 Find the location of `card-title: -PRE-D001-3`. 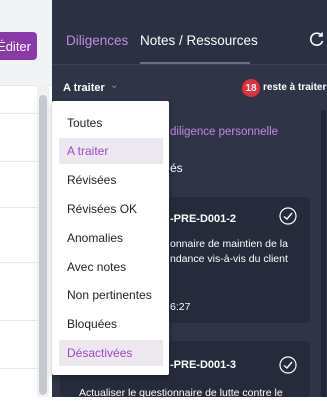

card-title: -PRE-D001-3 is located at coordinates (203, 365).